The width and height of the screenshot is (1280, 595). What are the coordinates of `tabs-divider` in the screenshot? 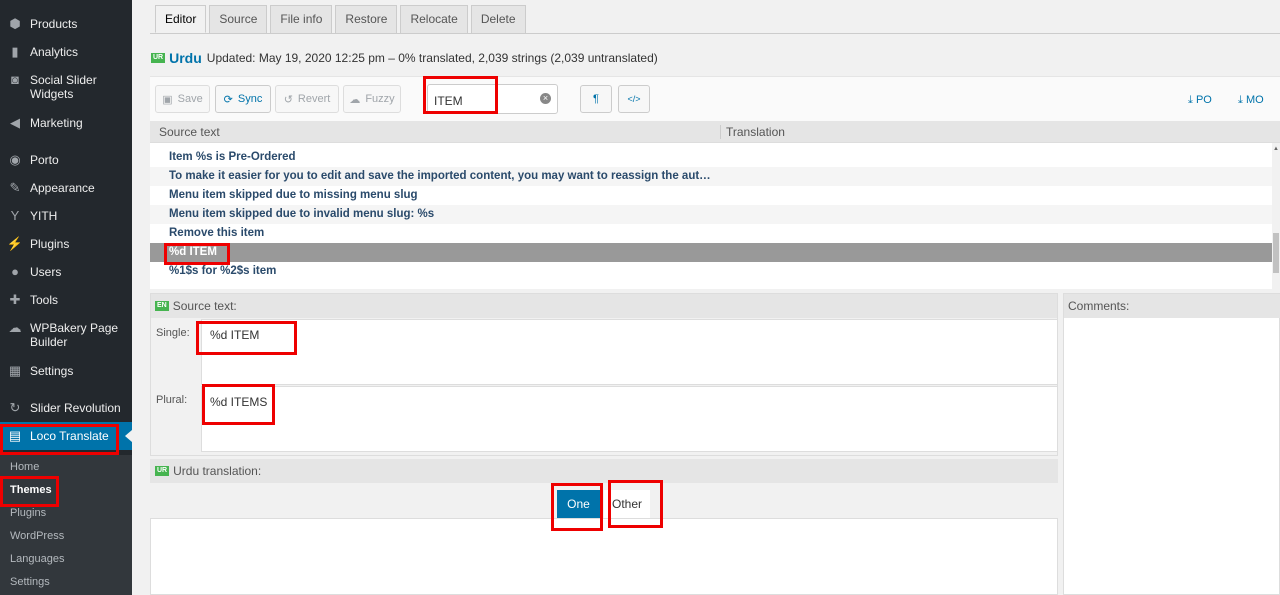 It's located at (715, 33).